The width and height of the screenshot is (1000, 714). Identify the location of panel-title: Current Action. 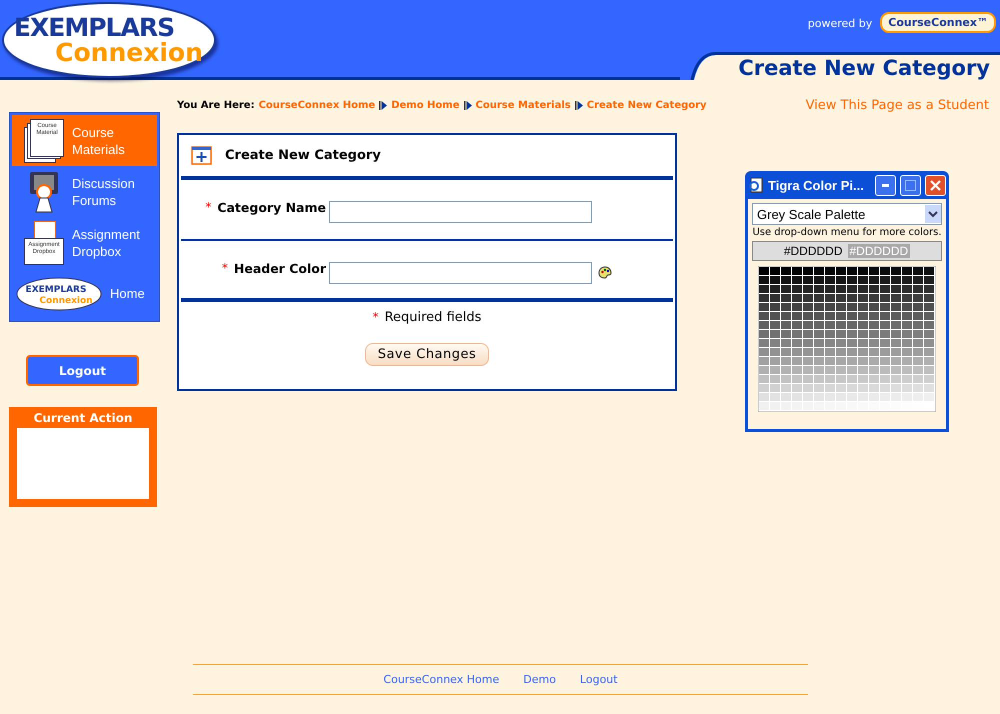
(83, 418).